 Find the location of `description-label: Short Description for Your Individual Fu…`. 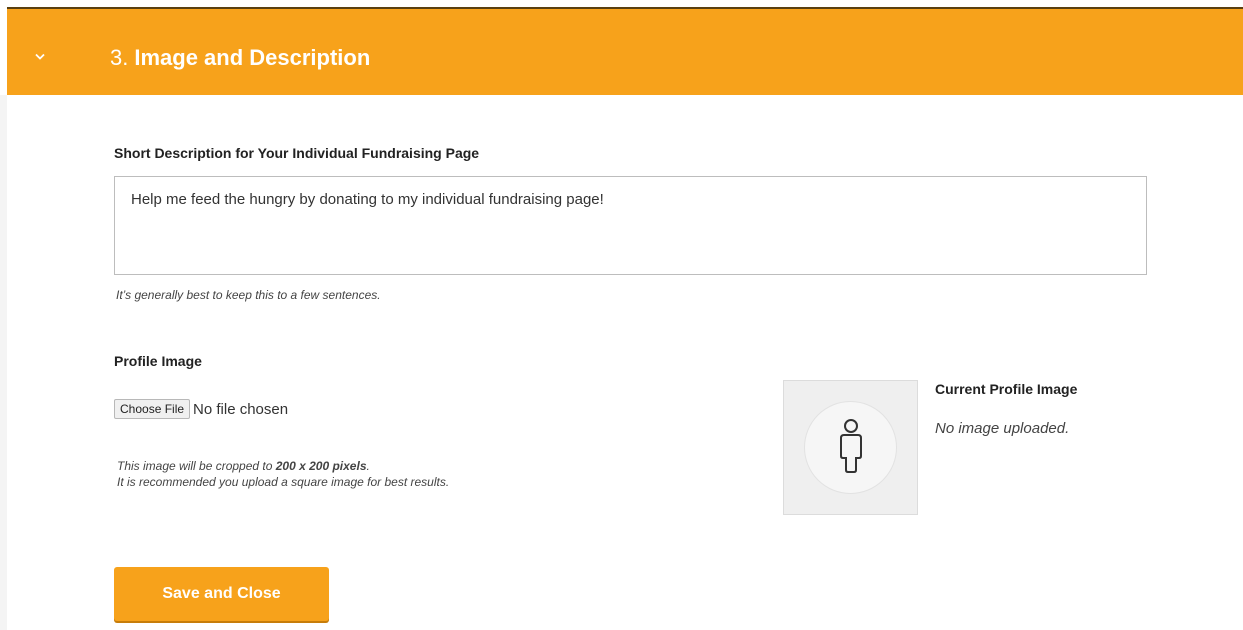

description-label: Short Description for Your Individual Fu… is located at coordinates (297, 153).